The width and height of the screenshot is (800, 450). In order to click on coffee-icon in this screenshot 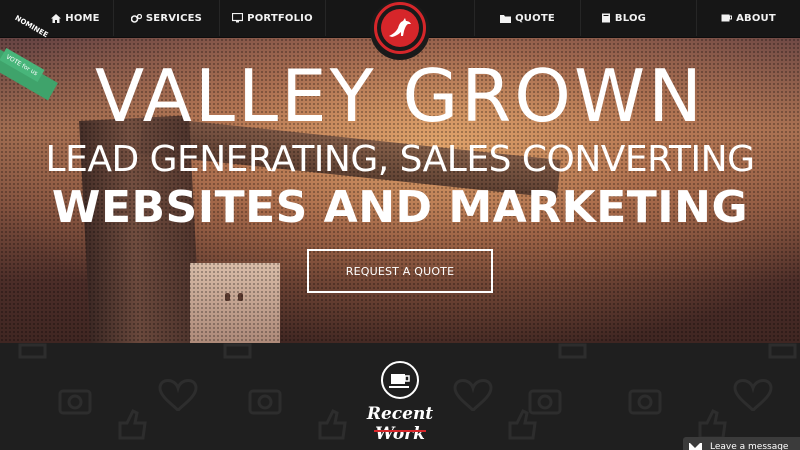, I will do `click(727, 18)`.